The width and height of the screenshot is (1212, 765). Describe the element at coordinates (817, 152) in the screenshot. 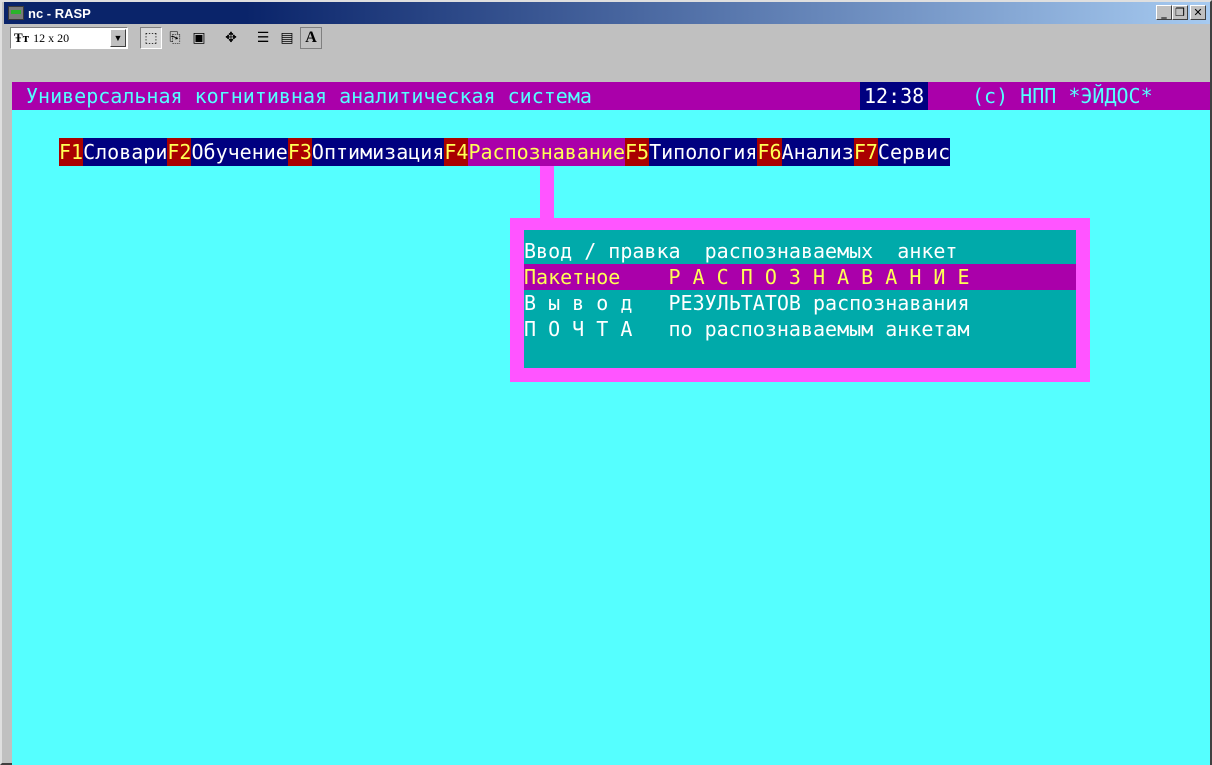

I see `menu-label: Анализ` at that location.